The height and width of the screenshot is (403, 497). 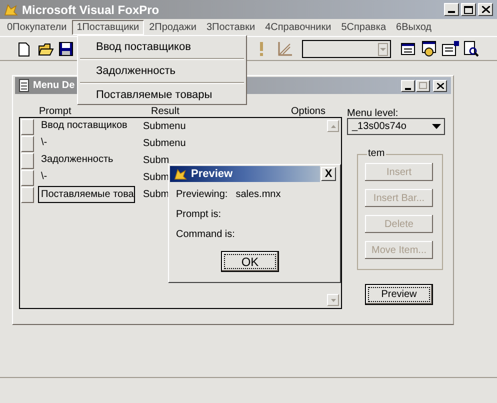 What do you see at coordinates (364, 27) in the screenshot?
I see `menu-item: 5Справка` at bounding box center [364, 27].